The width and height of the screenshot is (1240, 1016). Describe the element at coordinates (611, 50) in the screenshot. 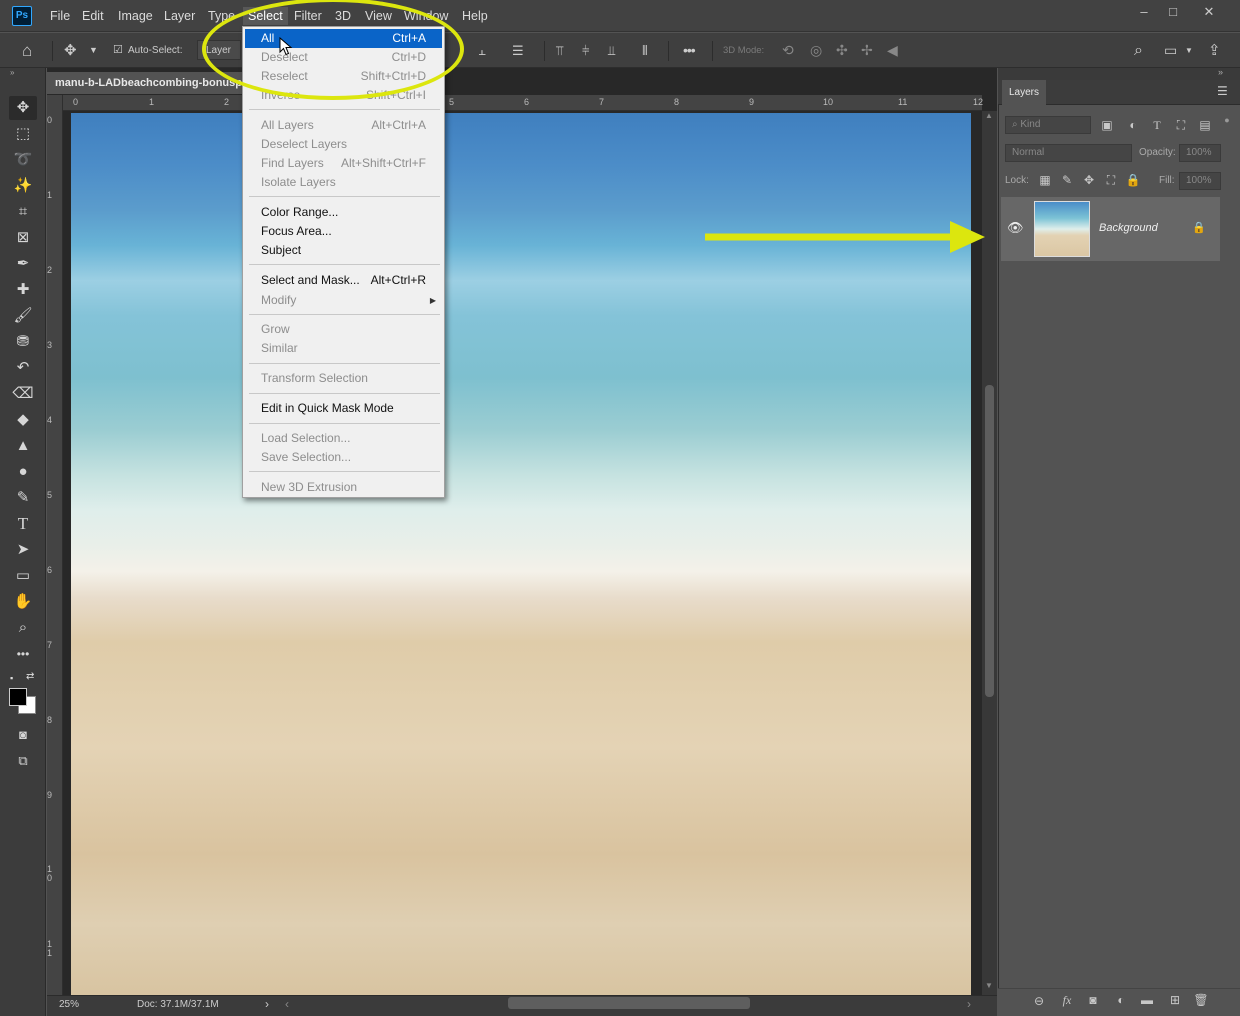

I see `distribute-bottom-icon: ⫫` at that location.